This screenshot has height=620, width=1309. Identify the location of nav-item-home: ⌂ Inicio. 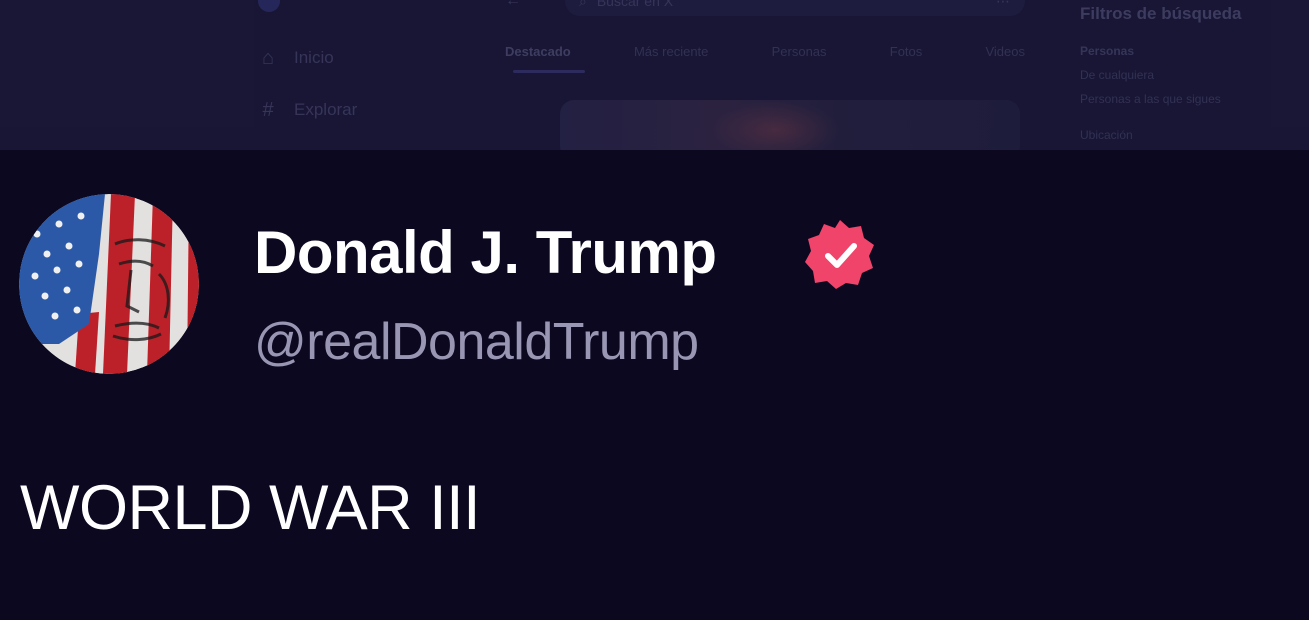
(296, 58).